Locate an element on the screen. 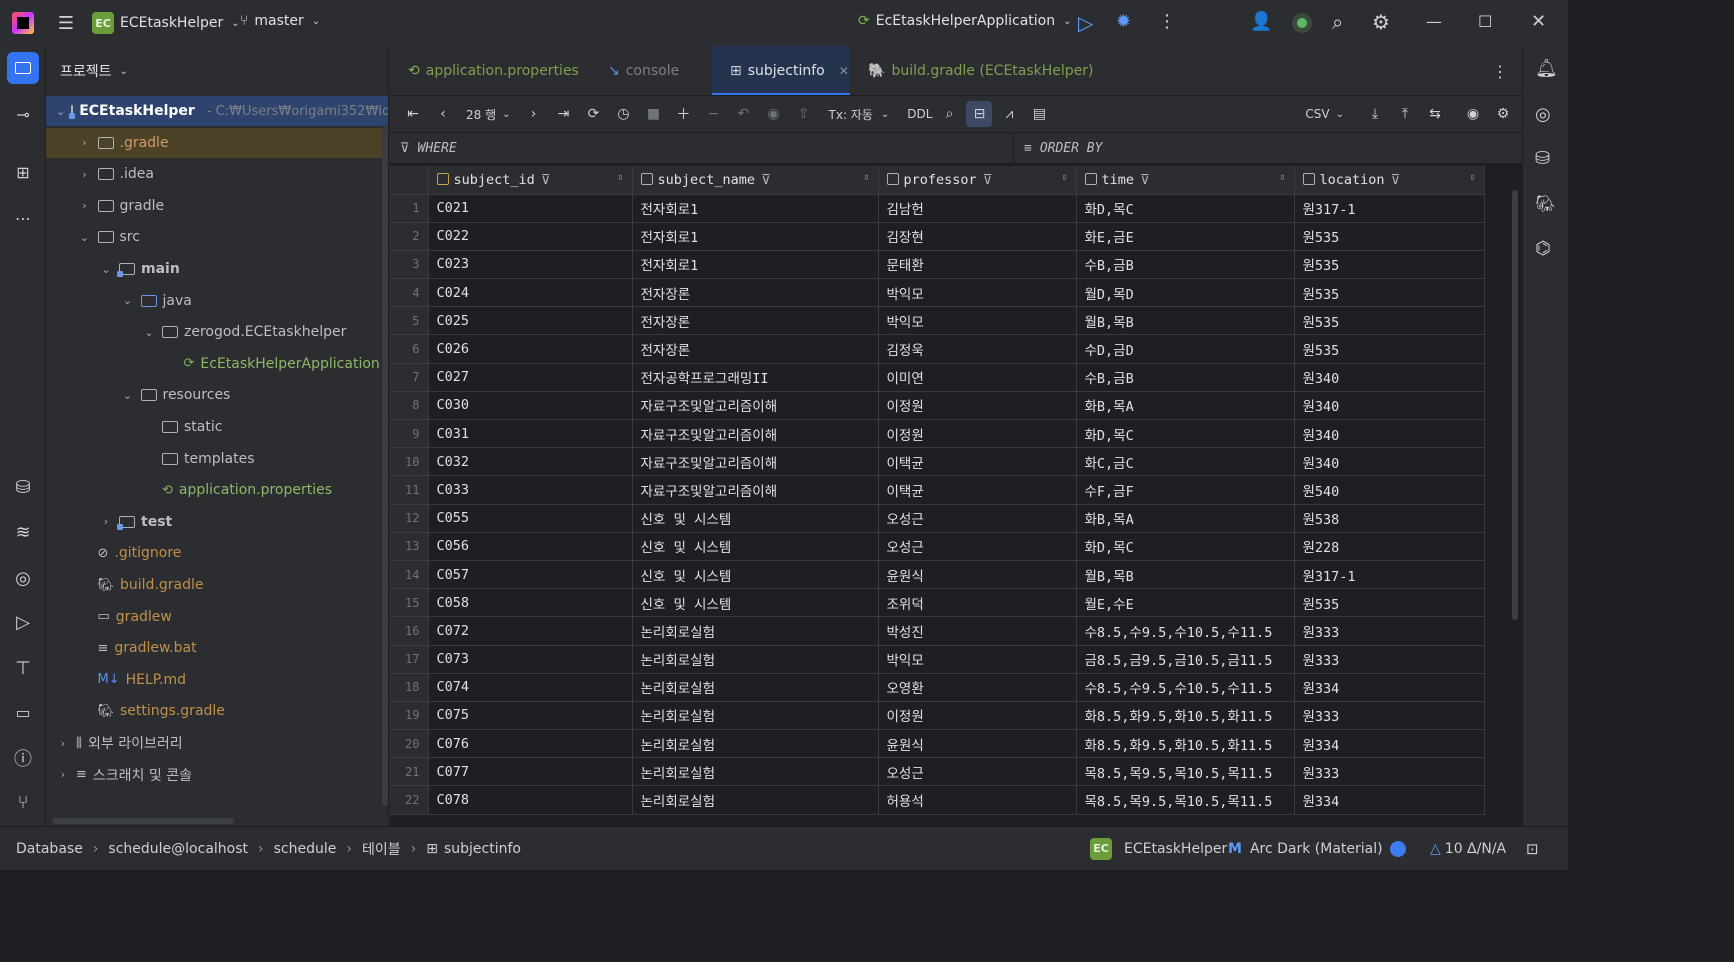  cell-location: 원333 is located at coordinates (1389, 716).